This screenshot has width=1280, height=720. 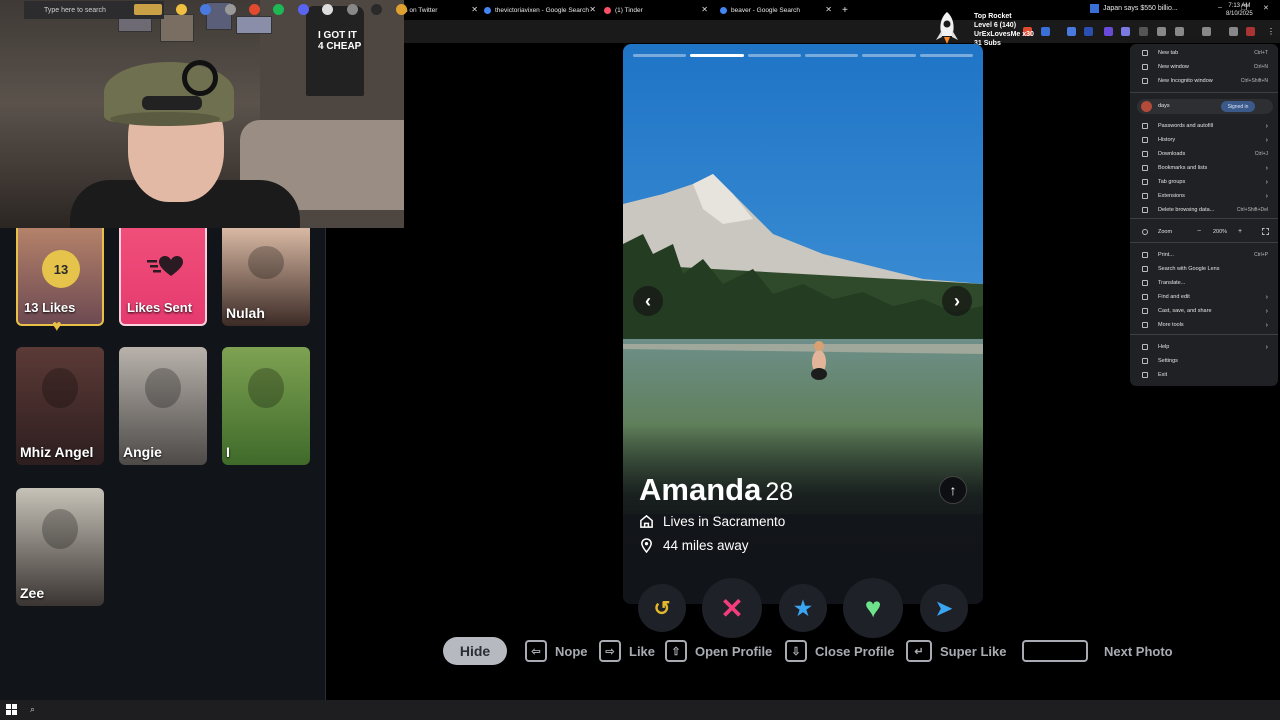 What do you see at coordinates (303, 9) in the screenshot?
I see `discord-icon` at bounding box center [303, 9].